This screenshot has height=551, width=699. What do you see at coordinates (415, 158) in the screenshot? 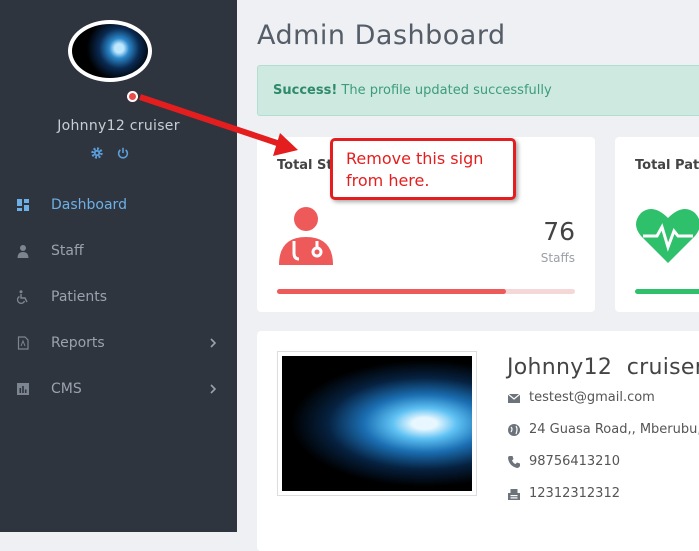
I see `annotation-line-1: Remove this sign` at bounding box center [415, 158].